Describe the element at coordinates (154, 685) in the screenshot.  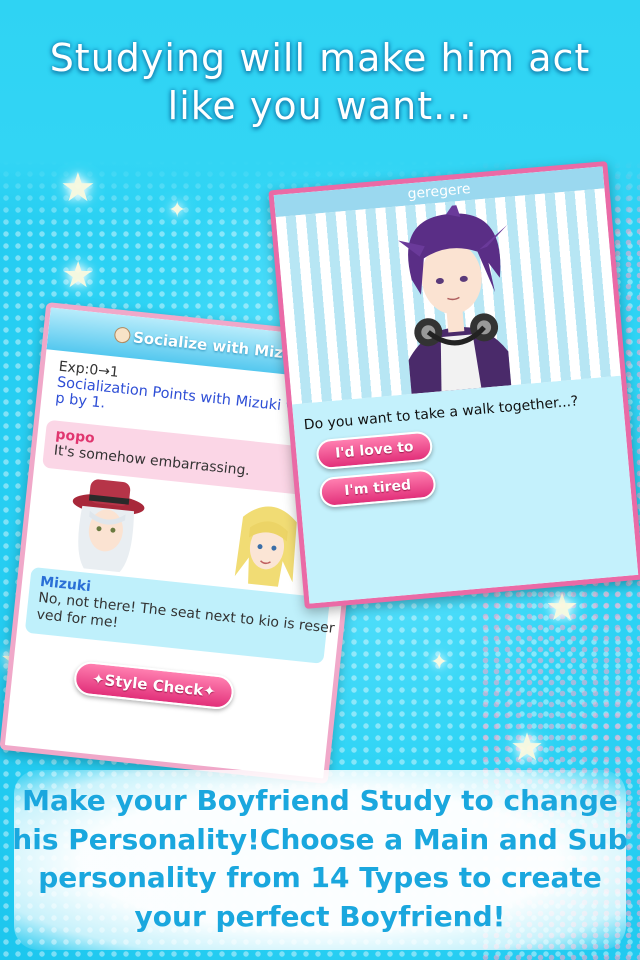
I see `style-check-button: ✦Style Check✦` at that location.